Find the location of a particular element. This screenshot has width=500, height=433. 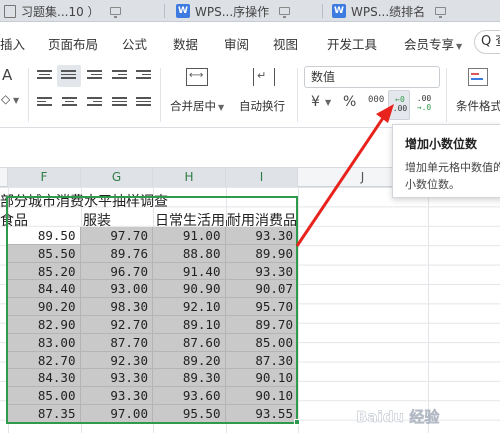

menu-view: 视图 is located at coordinates (285, 43).